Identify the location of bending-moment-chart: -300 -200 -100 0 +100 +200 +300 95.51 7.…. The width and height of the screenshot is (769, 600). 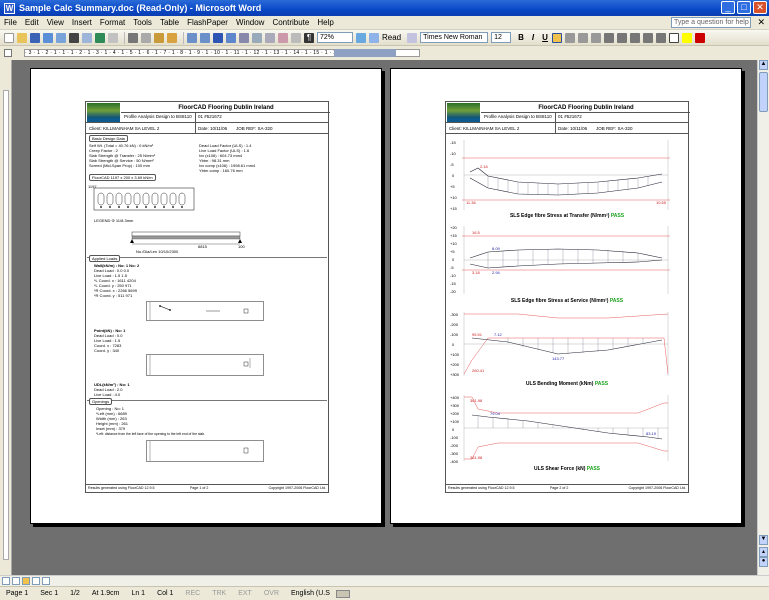
(559, 344).